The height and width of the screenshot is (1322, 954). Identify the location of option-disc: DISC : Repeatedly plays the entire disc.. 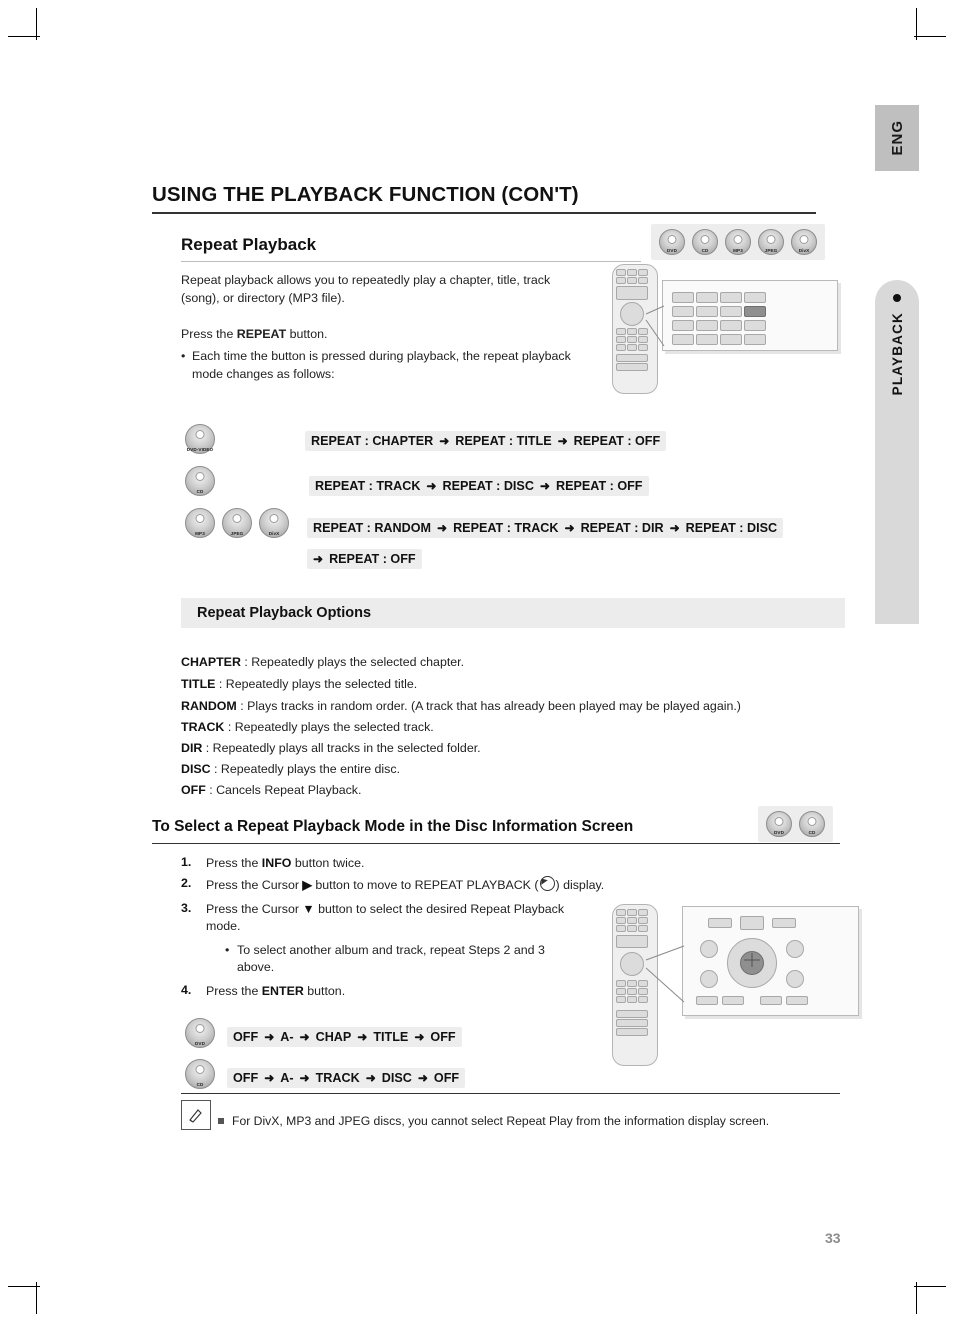
(290, 769).